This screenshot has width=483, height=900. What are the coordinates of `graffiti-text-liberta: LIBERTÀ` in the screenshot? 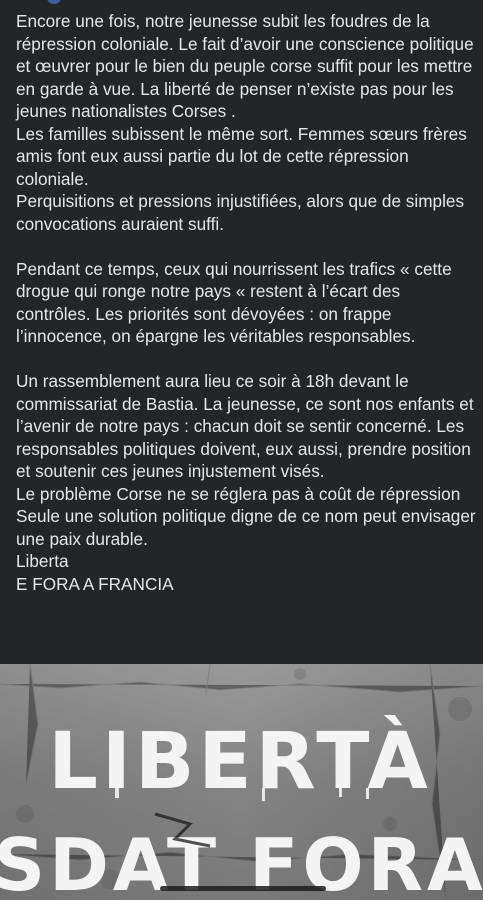 It's located at (240, 761).